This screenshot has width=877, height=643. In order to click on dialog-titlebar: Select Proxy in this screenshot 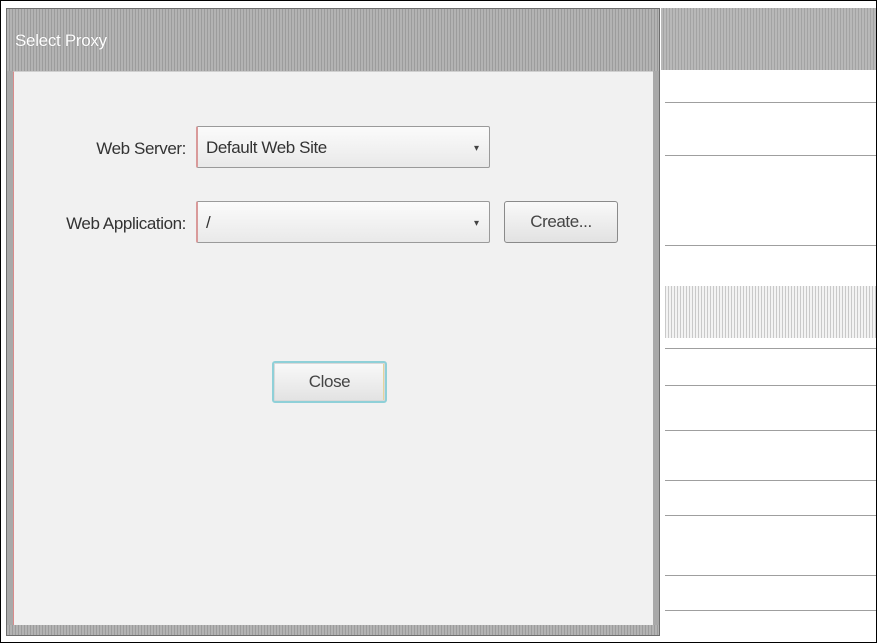, I will do `click(333, 40)`.